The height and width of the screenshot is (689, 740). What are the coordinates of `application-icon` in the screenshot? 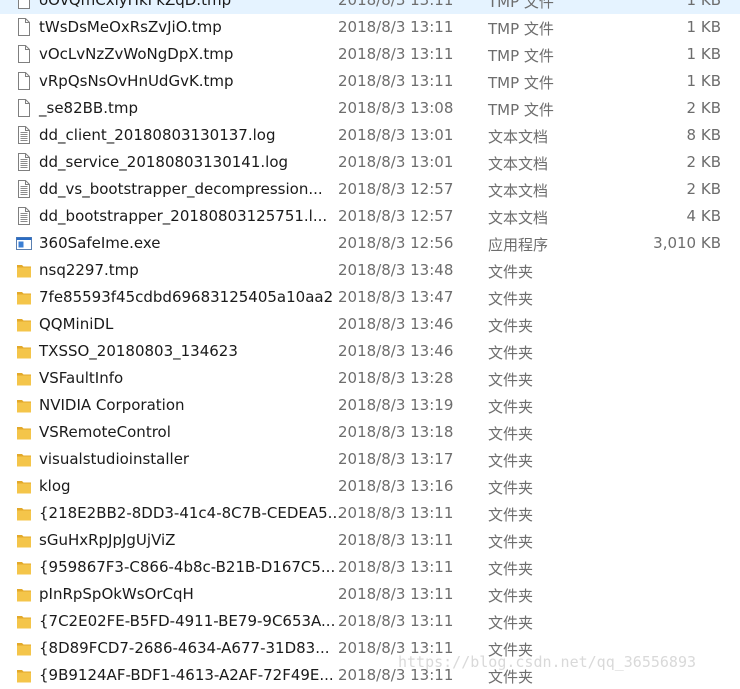 It's located at (24, 243).